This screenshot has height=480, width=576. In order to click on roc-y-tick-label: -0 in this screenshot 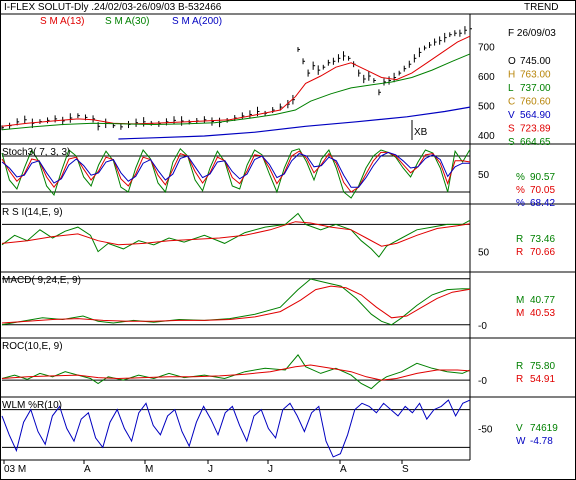, I will do `click(482, 381)`.